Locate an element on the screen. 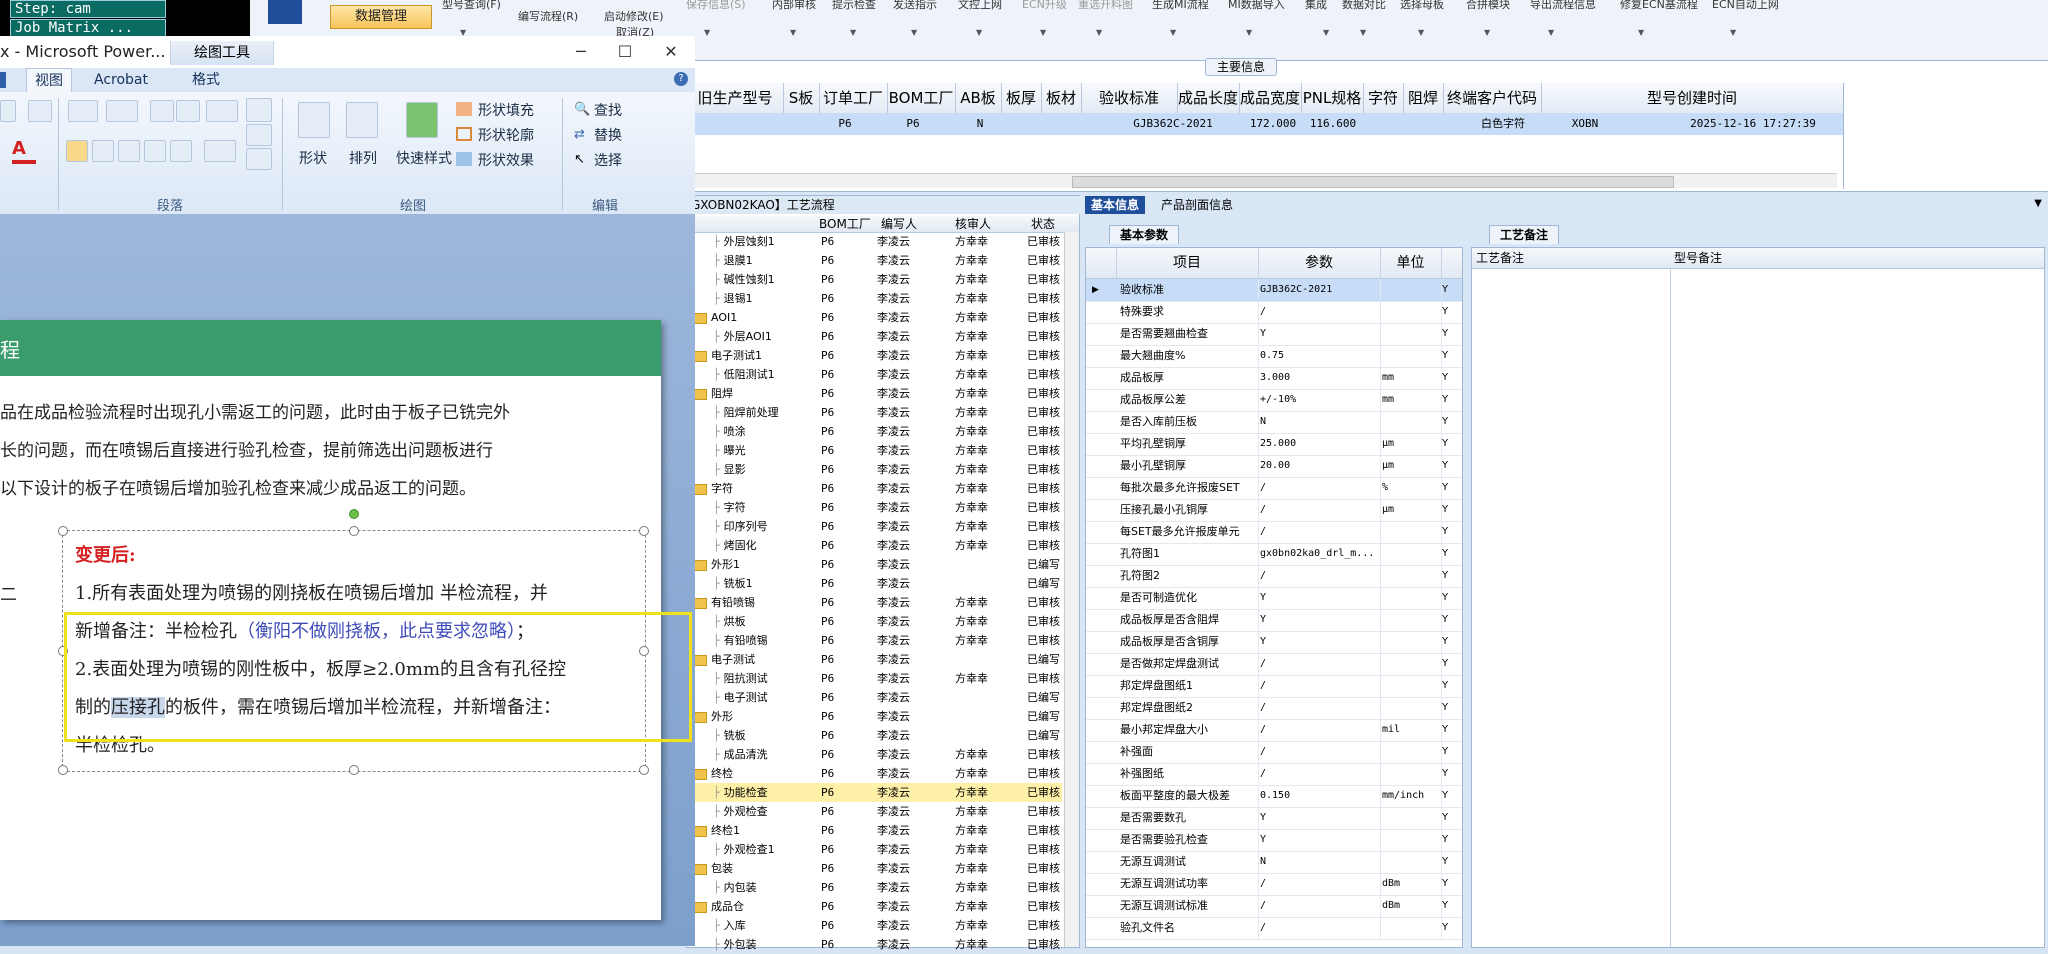  tree-node: 字符 is located at coordinates (713, 488).